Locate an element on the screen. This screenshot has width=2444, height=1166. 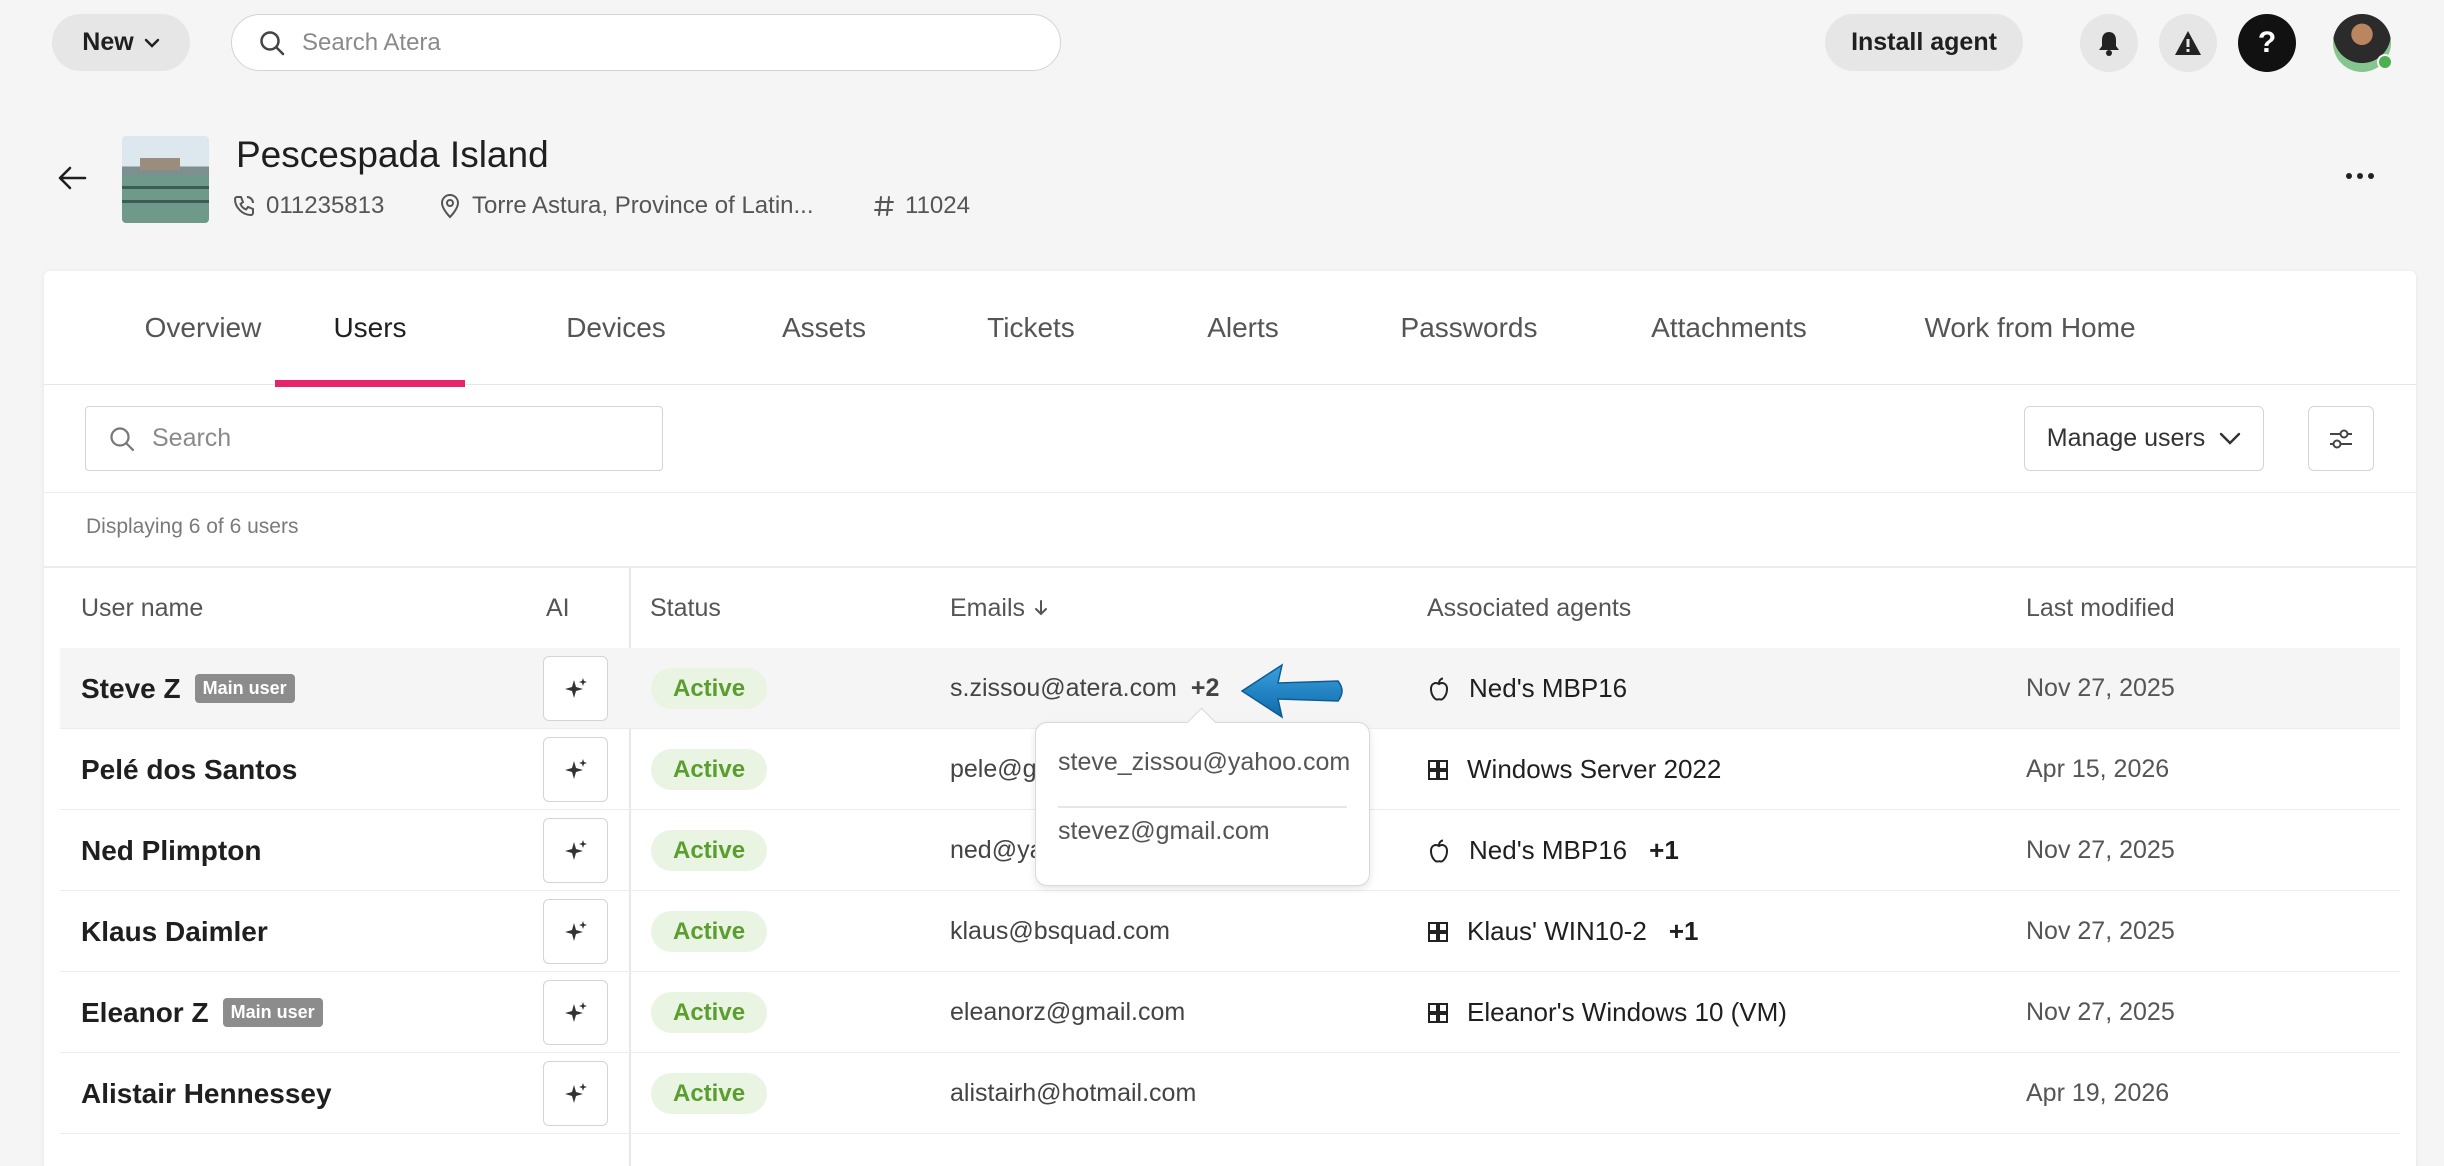
column-header-status: Status is located at coordinates (685, 608).